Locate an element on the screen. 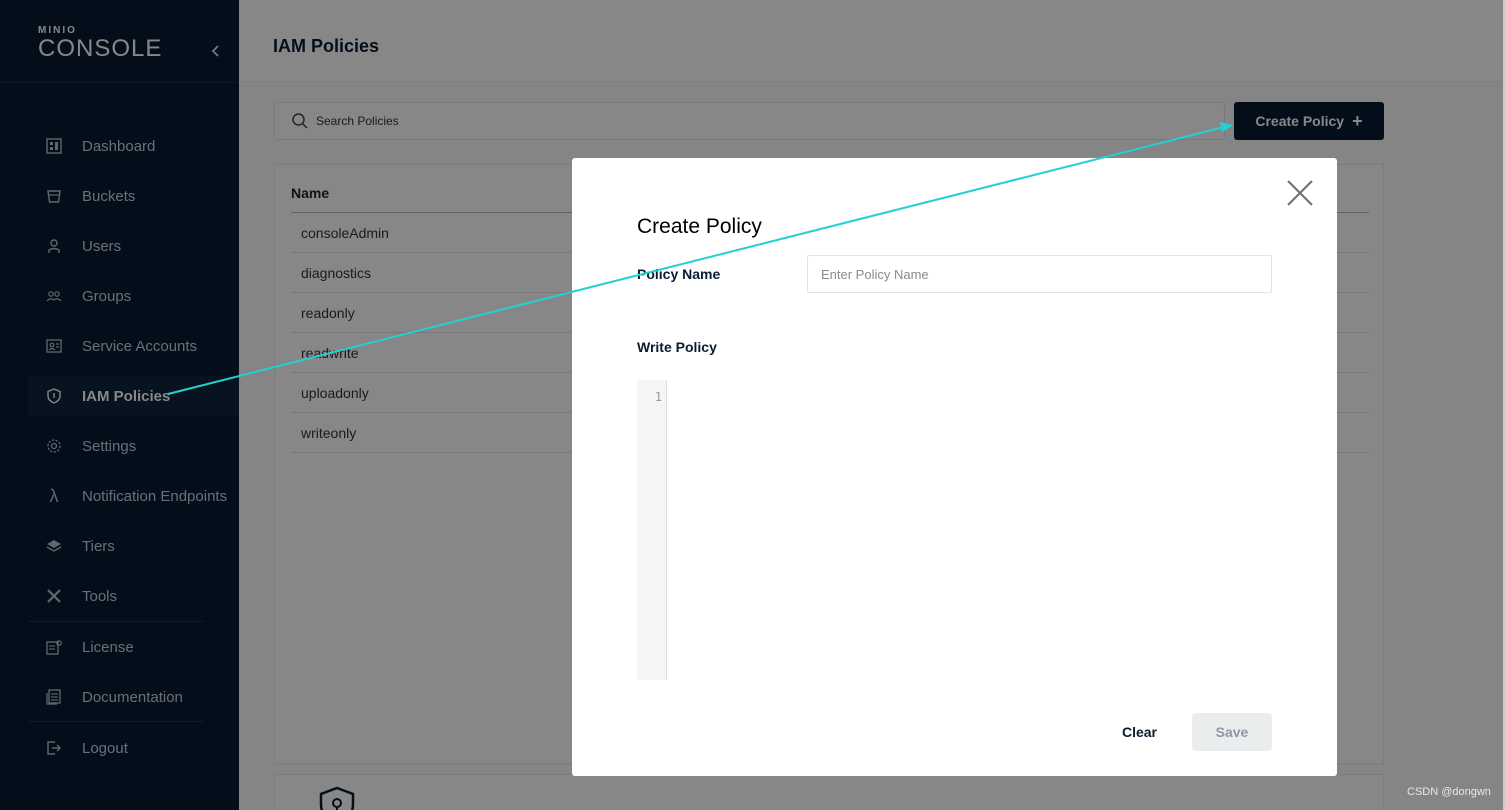 This screenshot has height=810, width=1505. line-number: 1 is located at coordinates (658, 397).